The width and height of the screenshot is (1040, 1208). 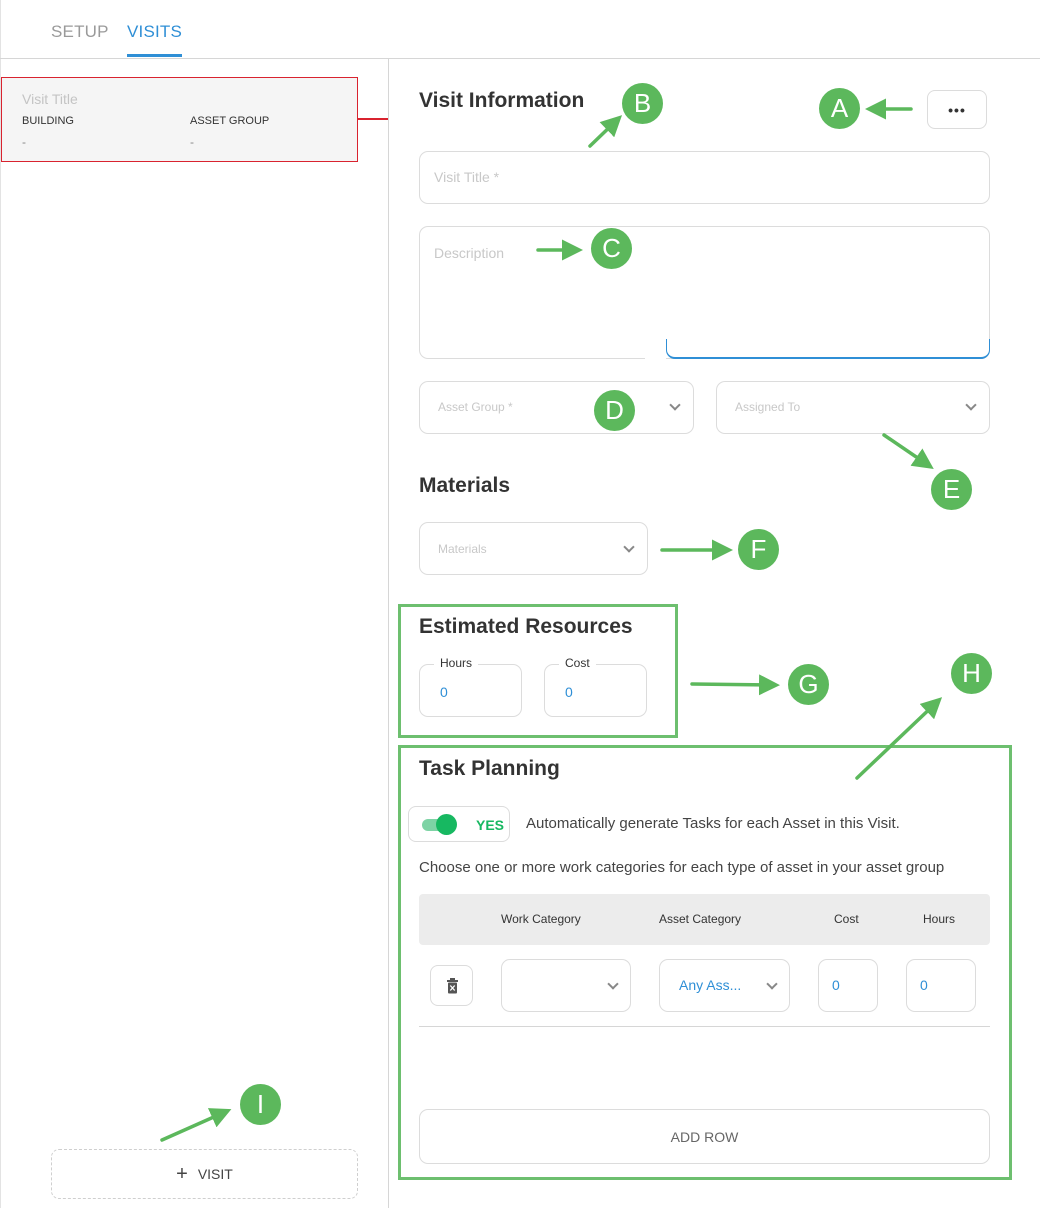 I want to click on tab-bar: SETUP VISITS, so click(x=520, y=29).